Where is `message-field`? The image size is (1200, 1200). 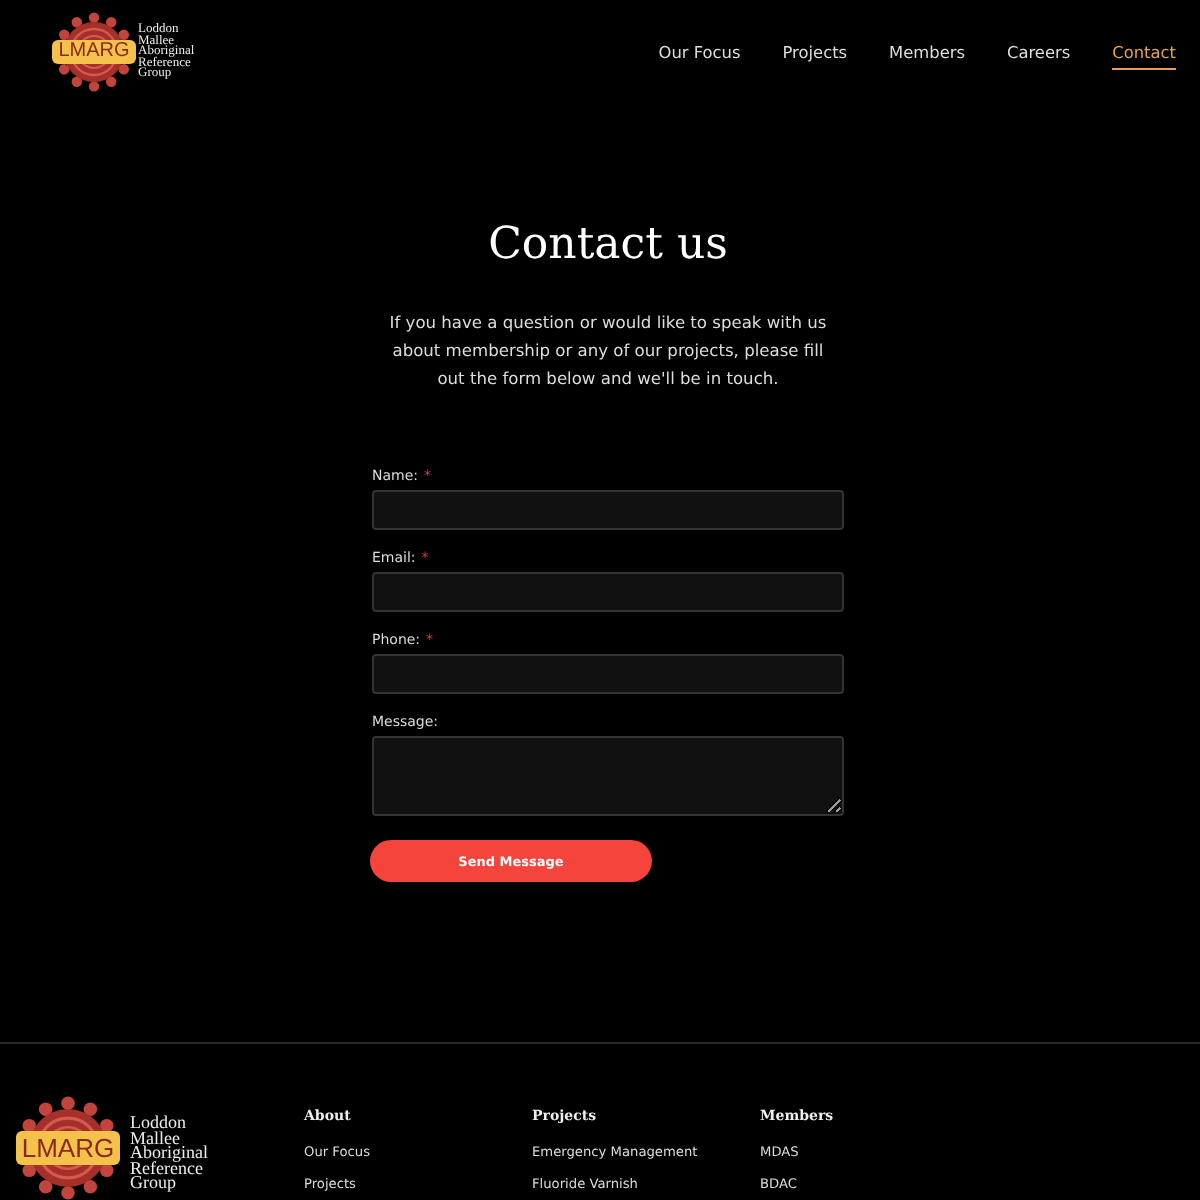
message-field is located at coordinates (608, 776).